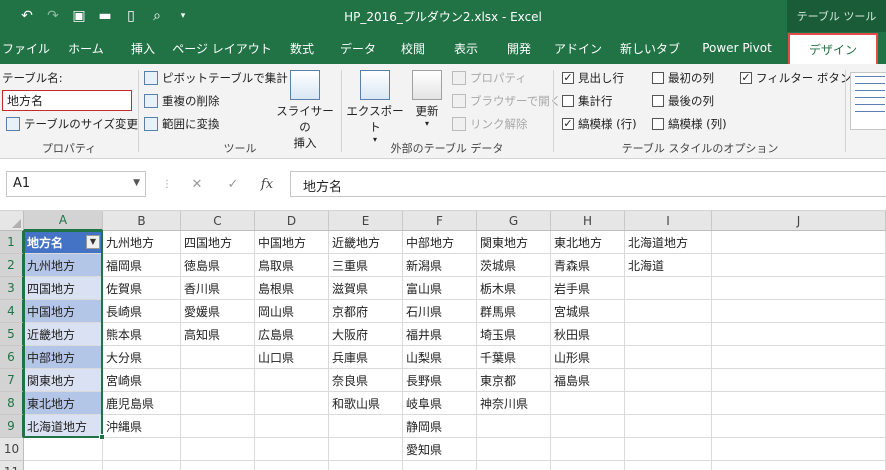 The width and height of the screenshot is (886, 470). Describe the element at coordinates (799, 357) in the screenshot. I see `cell-J6` at that location.